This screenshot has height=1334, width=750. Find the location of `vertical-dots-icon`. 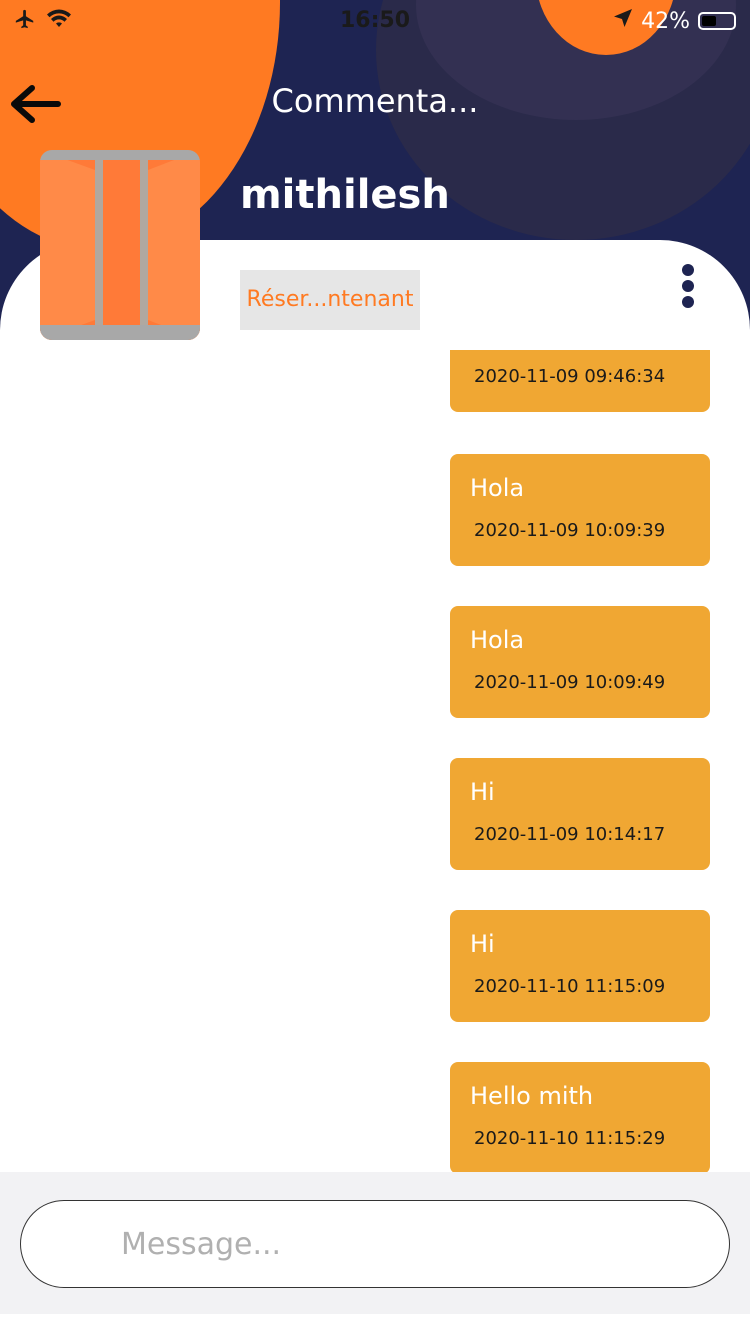

vertical-dots-icon is located at coordinates (688, 290).